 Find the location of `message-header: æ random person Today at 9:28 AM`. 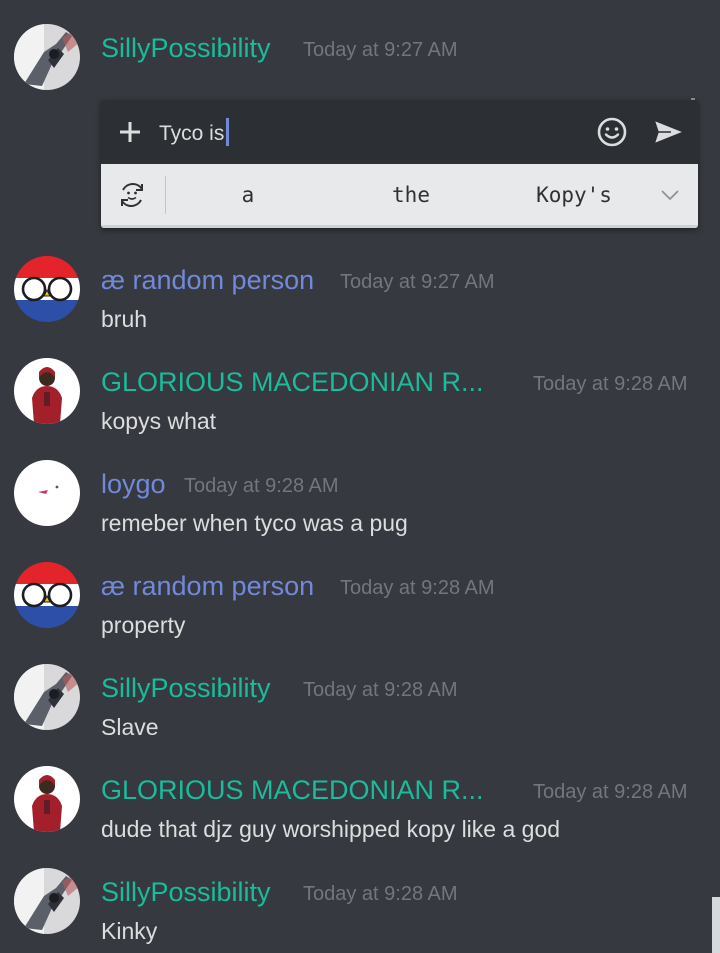

message-header: æ random person Today at 9:28 AM is located at coordinates (403, 586).